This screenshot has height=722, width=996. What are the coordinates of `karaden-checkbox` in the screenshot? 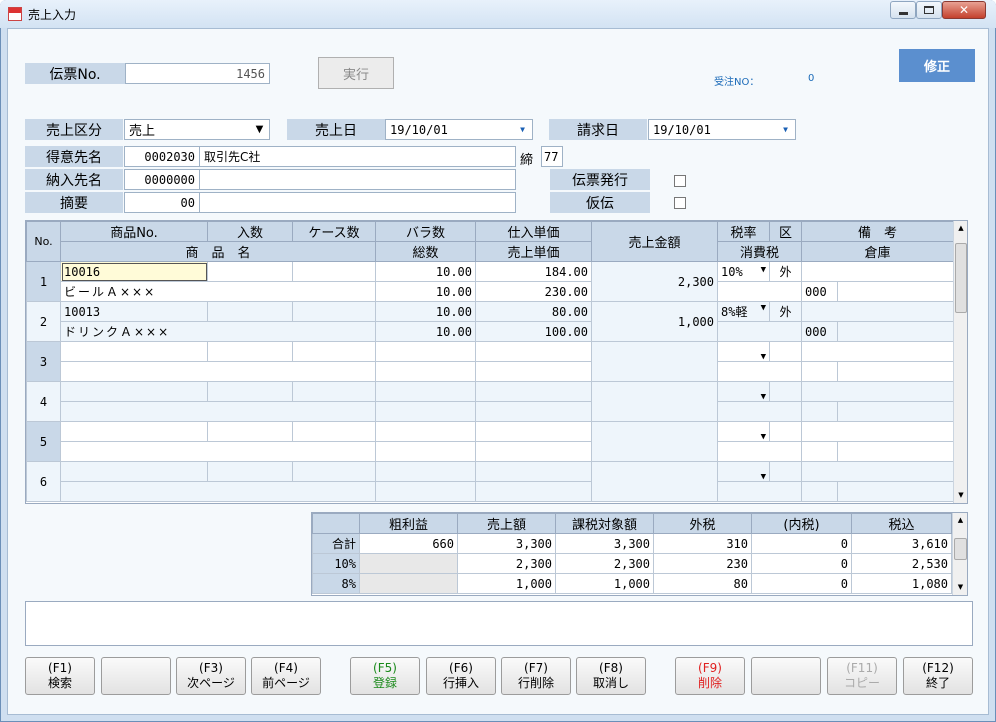 It's located at (680, 203).